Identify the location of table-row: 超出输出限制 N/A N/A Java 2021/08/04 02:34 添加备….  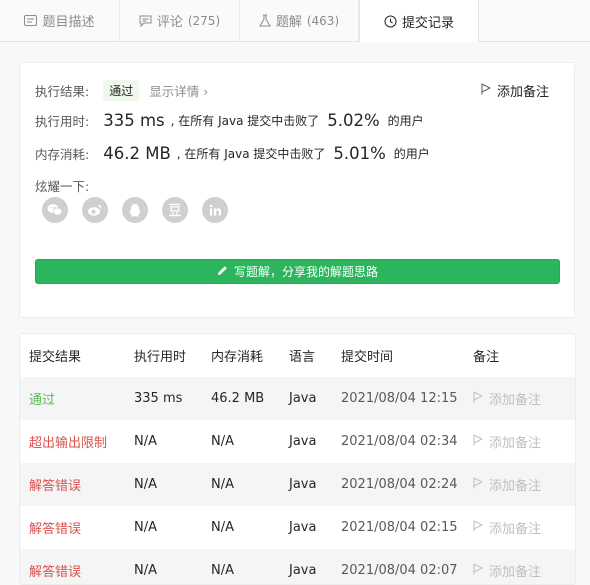
(297, 441).